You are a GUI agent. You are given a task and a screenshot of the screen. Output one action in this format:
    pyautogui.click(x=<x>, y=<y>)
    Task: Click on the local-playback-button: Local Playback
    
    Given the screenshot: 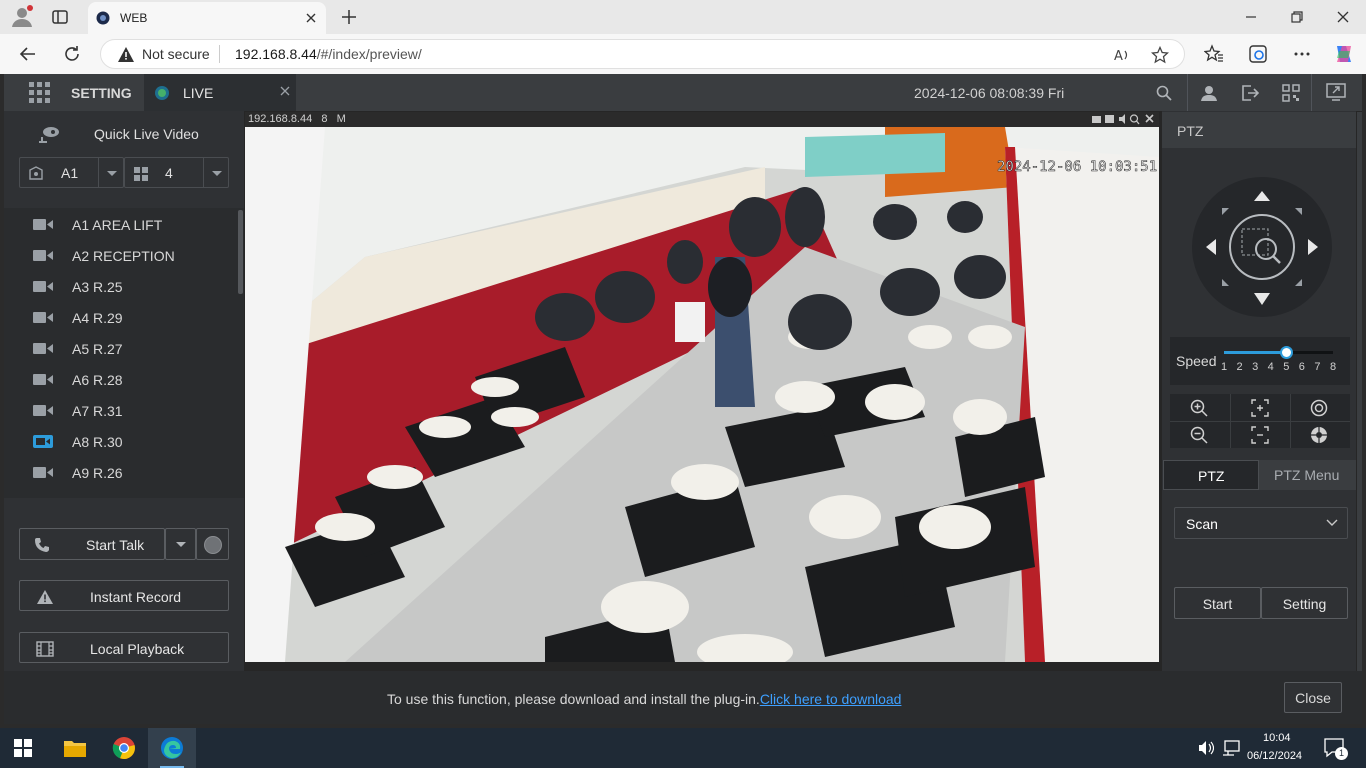 What is the action you would take?
    pyautogui.click(x=124, y=647)
    